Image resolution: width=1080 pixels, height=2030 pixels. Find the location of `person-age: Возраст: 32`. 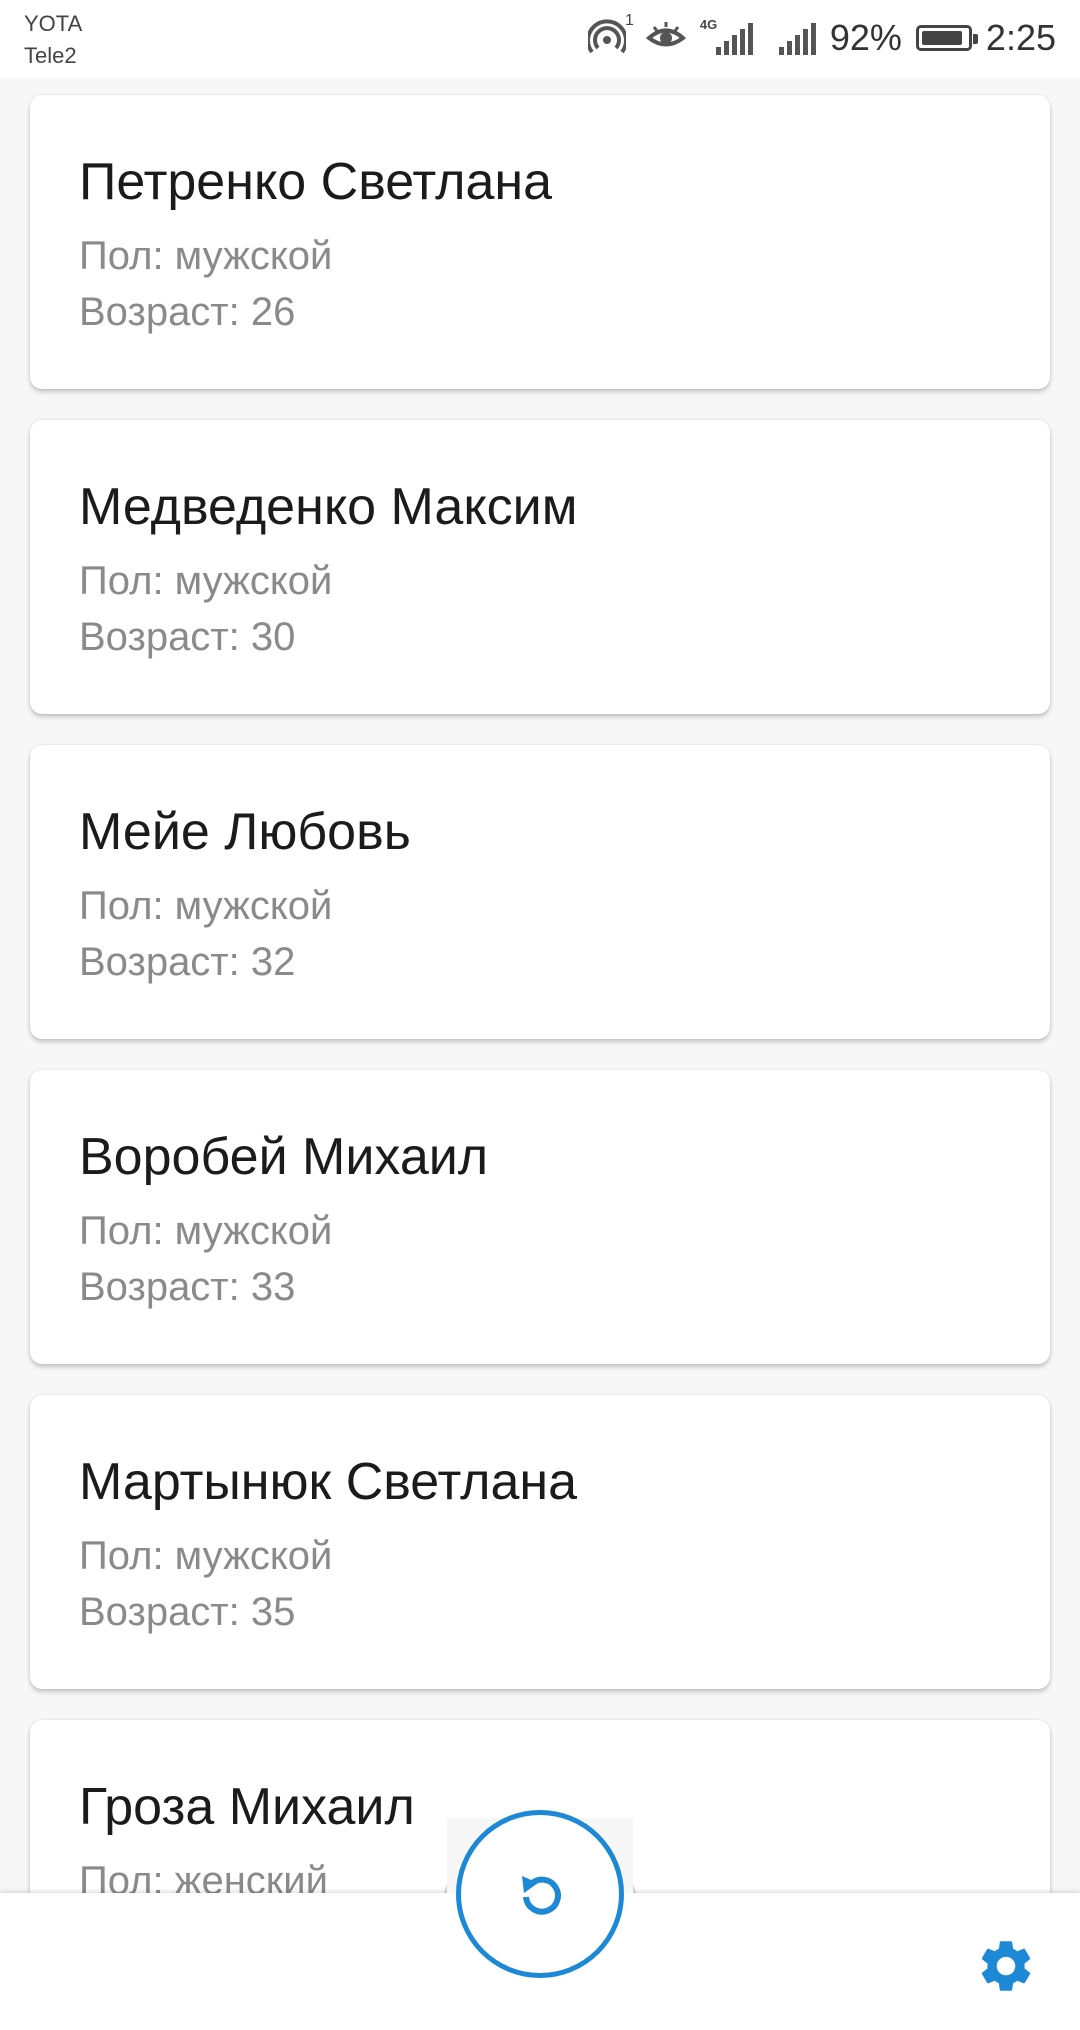

person-age: Возраст: 32 is located at coordinates (187, 962).